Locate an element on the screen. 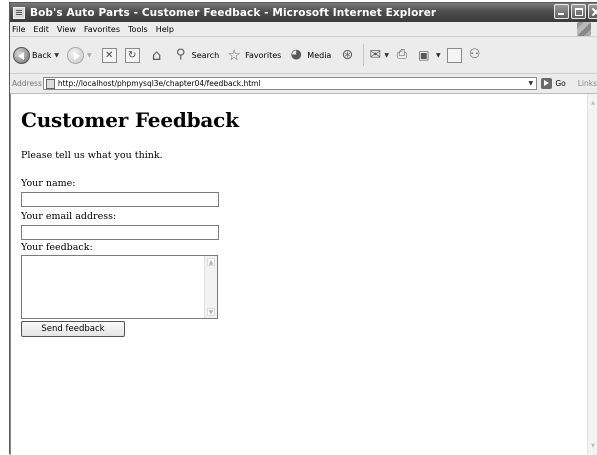 The image size is (597, 455). stop-icon: ✕ is located at coordinates (109, 55).